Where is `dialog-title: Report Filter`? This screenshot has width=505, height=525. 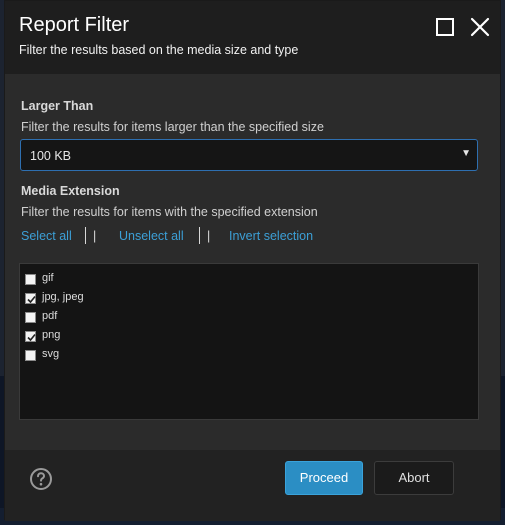 dialog-title: Report Filter is located at coordinates (74, 25).